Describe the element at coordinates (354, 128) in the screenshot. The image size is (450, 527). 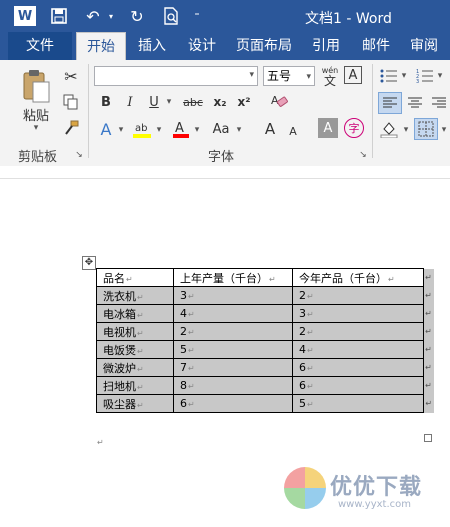
I see `enclose-characters-button: 字` at that location.